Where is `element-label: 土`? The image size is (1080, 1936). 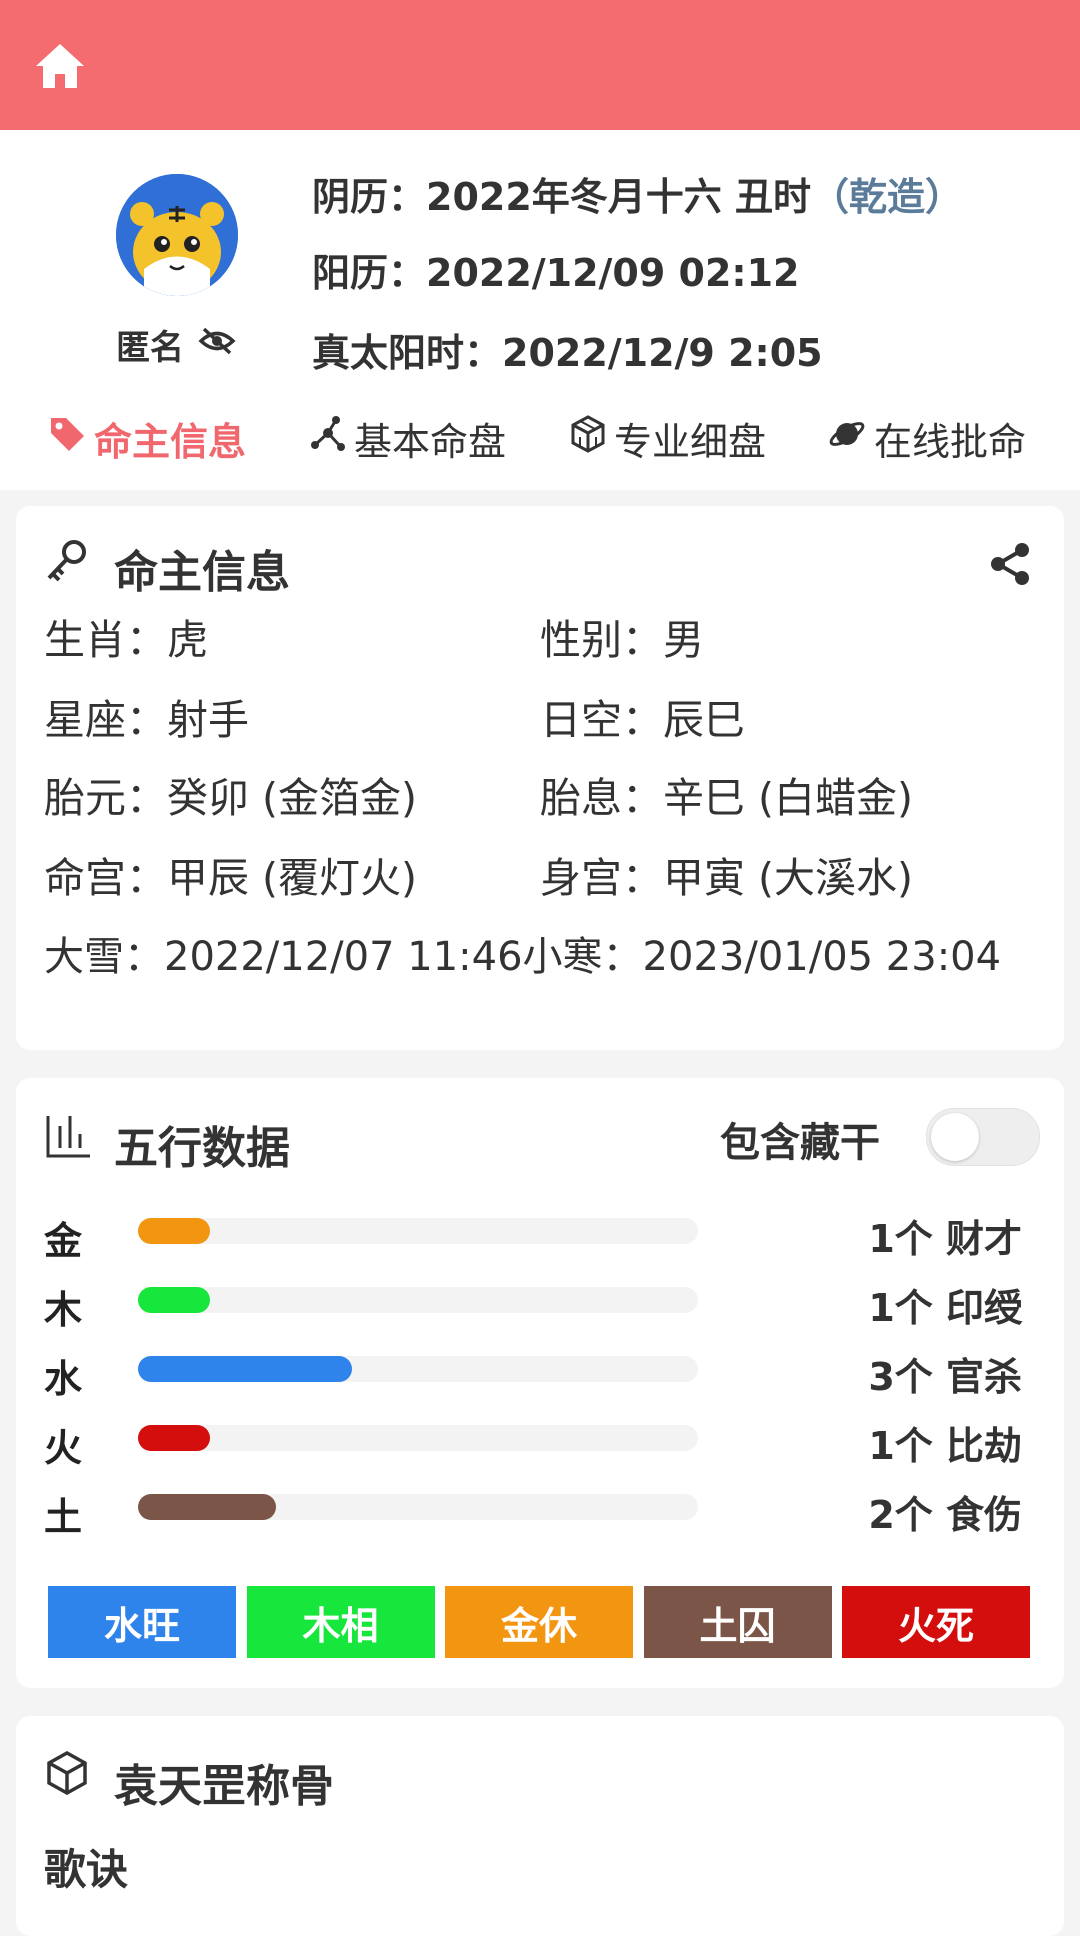 element-label: 土 is located at coordinates (63, 1517).